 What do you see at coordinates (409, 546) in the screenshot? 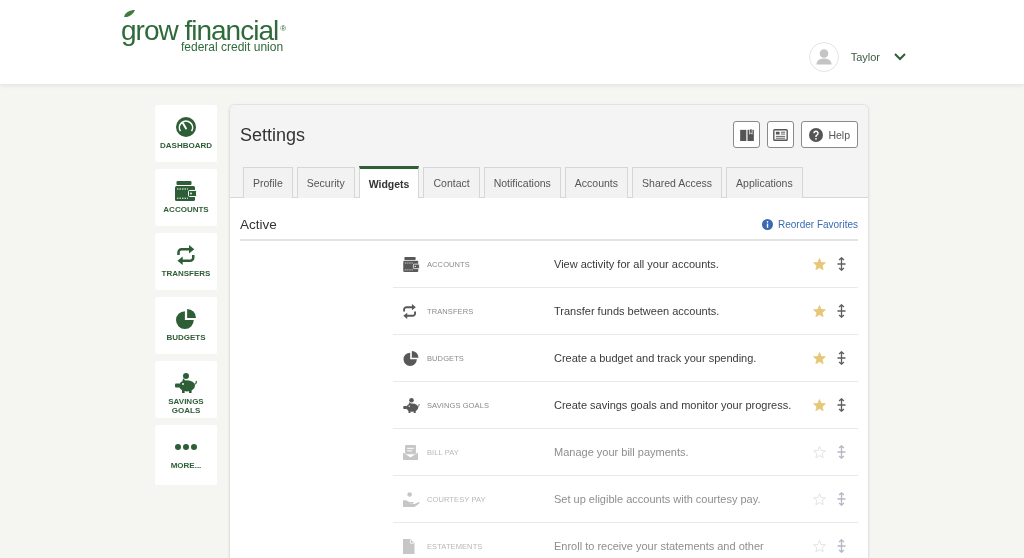
I see `document-icon` at bounding box center [409, 546].